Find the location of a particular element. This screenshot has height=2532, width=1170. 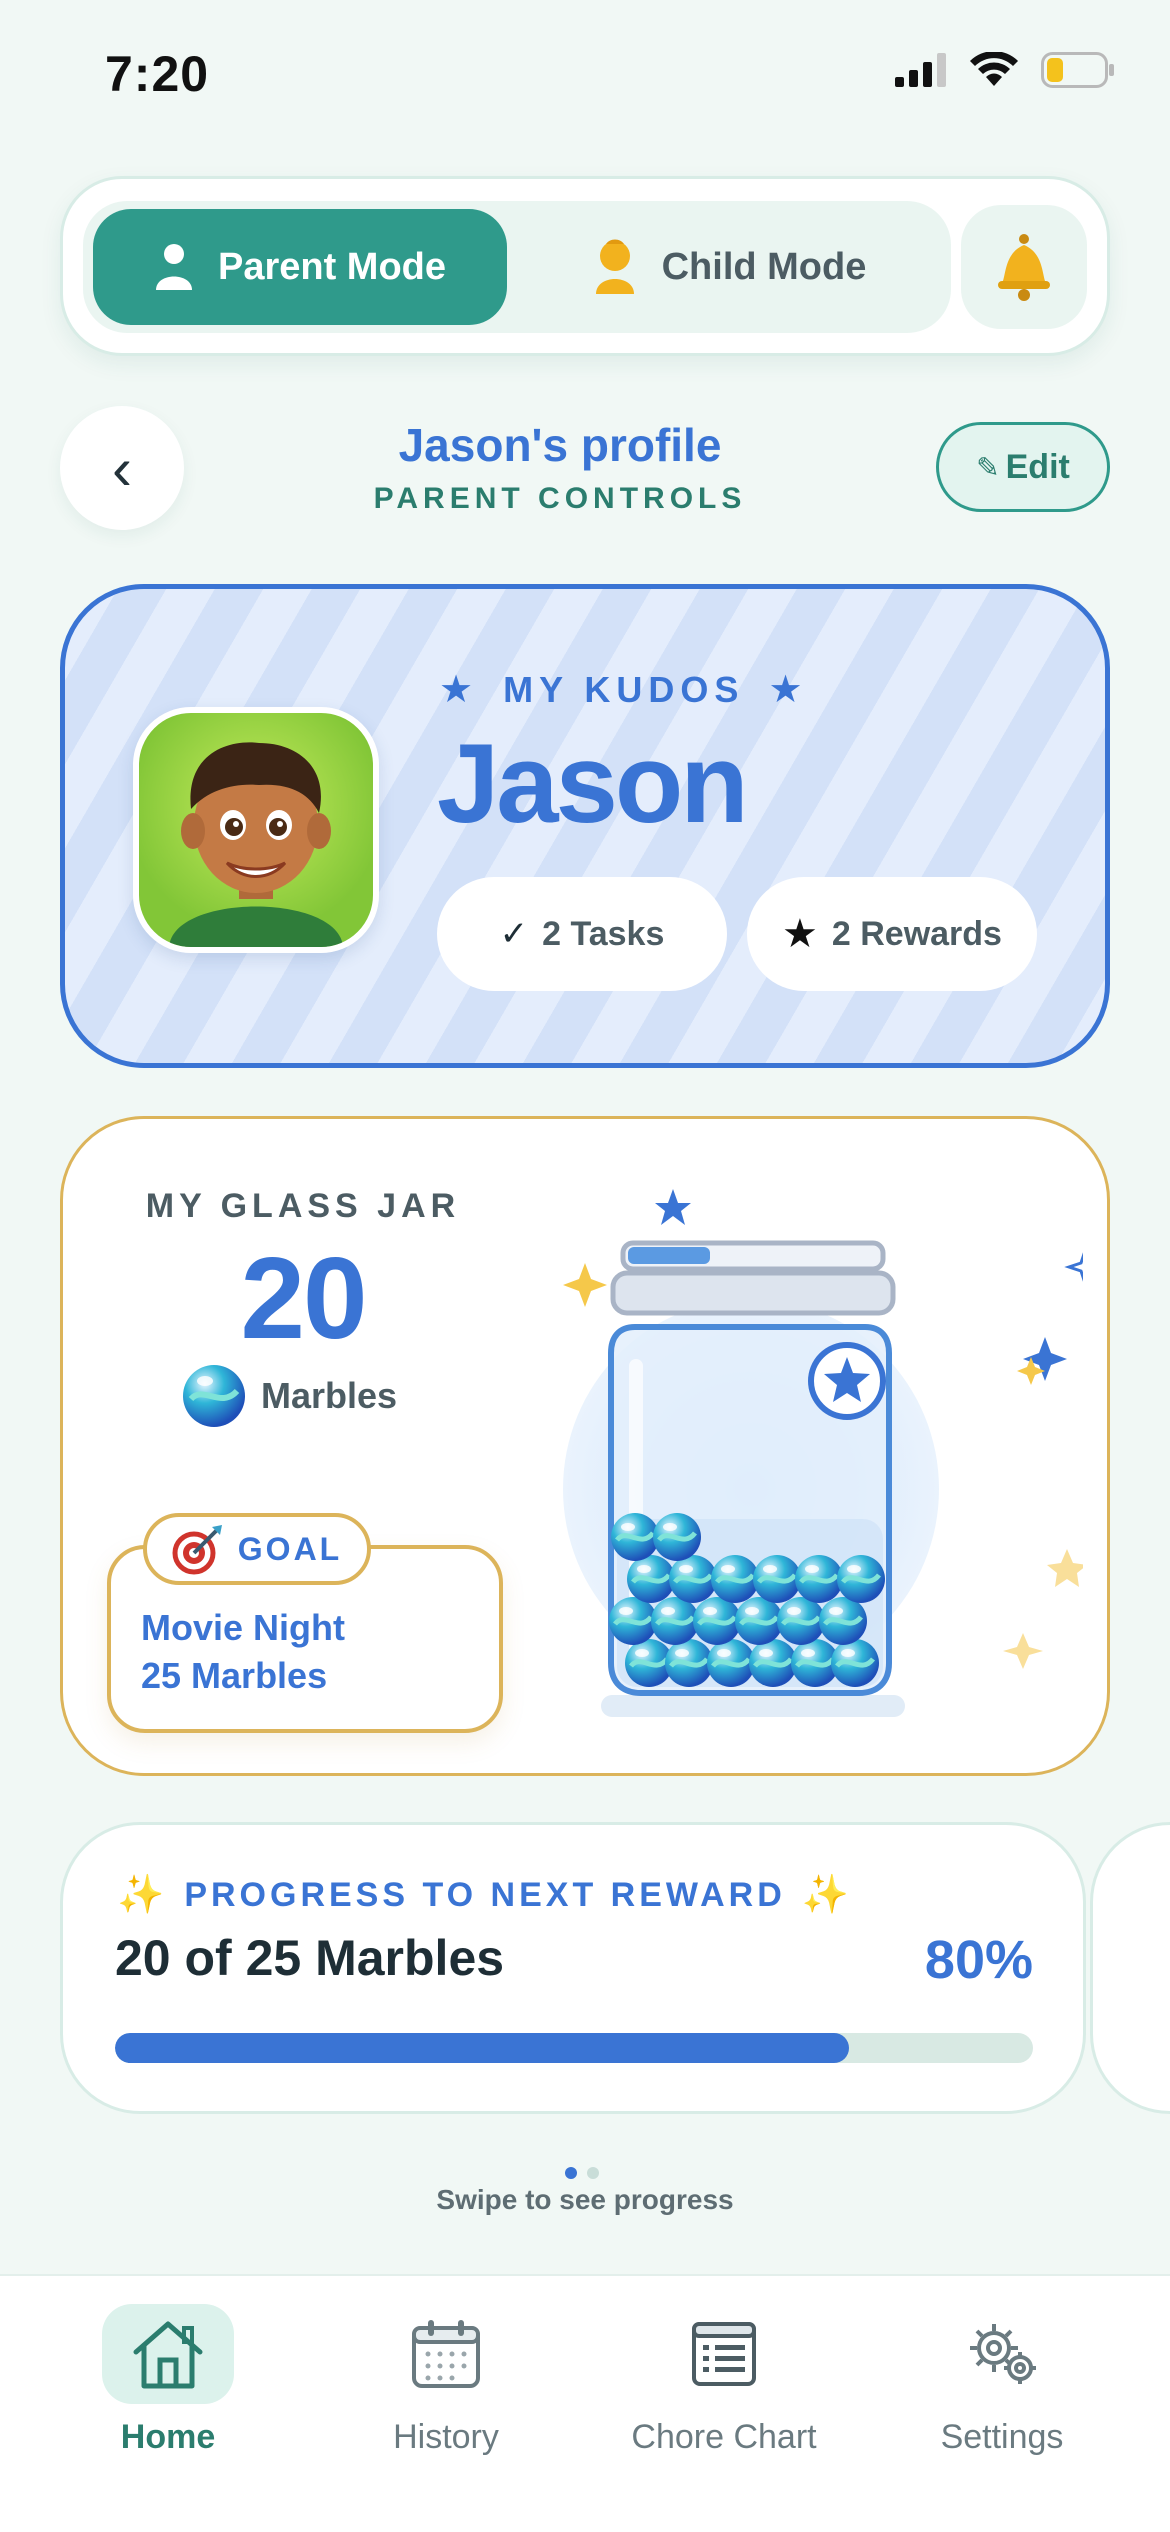

page-subtitle: PARENT CONTROLS is located at coordinates (560, 498).